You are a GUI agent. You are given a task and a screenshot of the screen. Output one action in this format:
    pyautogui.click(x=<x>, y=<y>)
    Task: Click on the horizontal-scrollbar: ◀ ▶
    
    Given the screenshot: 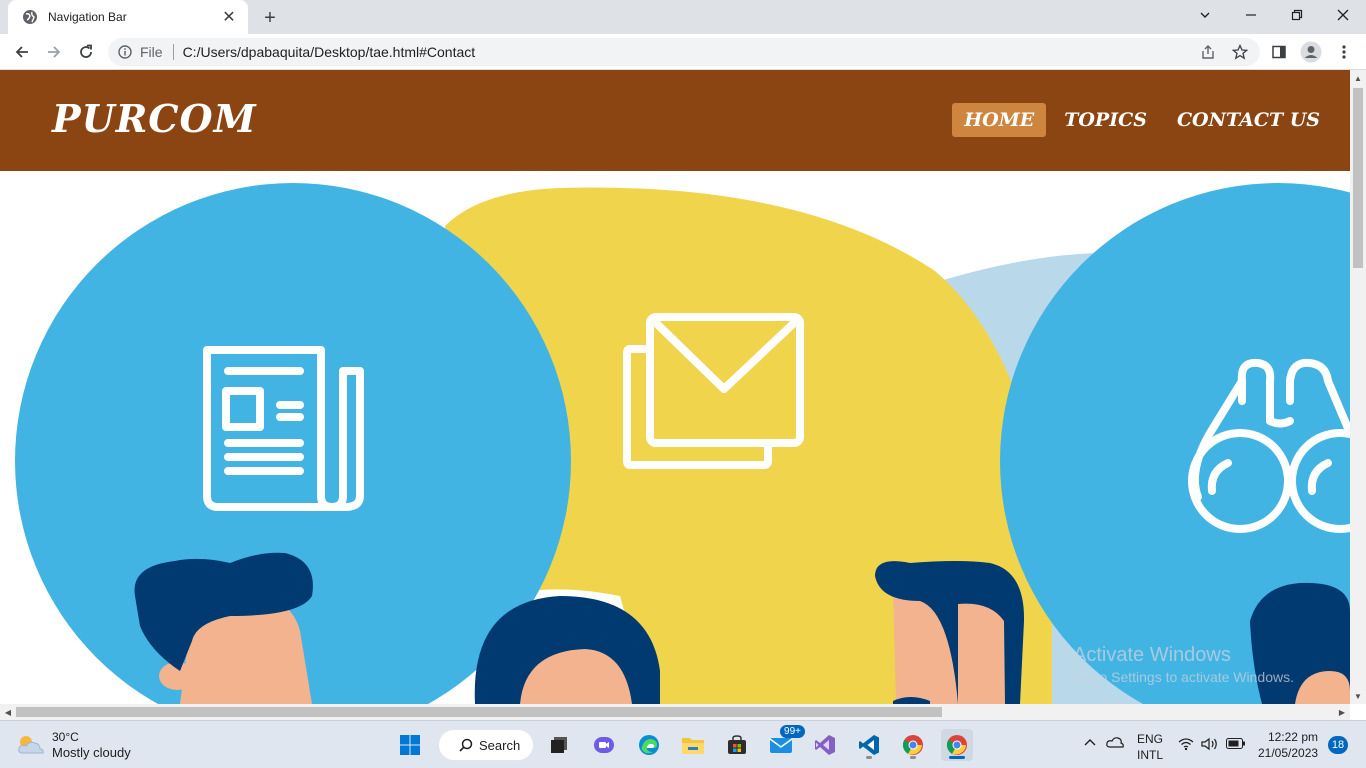 What is the action you would take?
    pyautogui.click(x=675, y=712)
    